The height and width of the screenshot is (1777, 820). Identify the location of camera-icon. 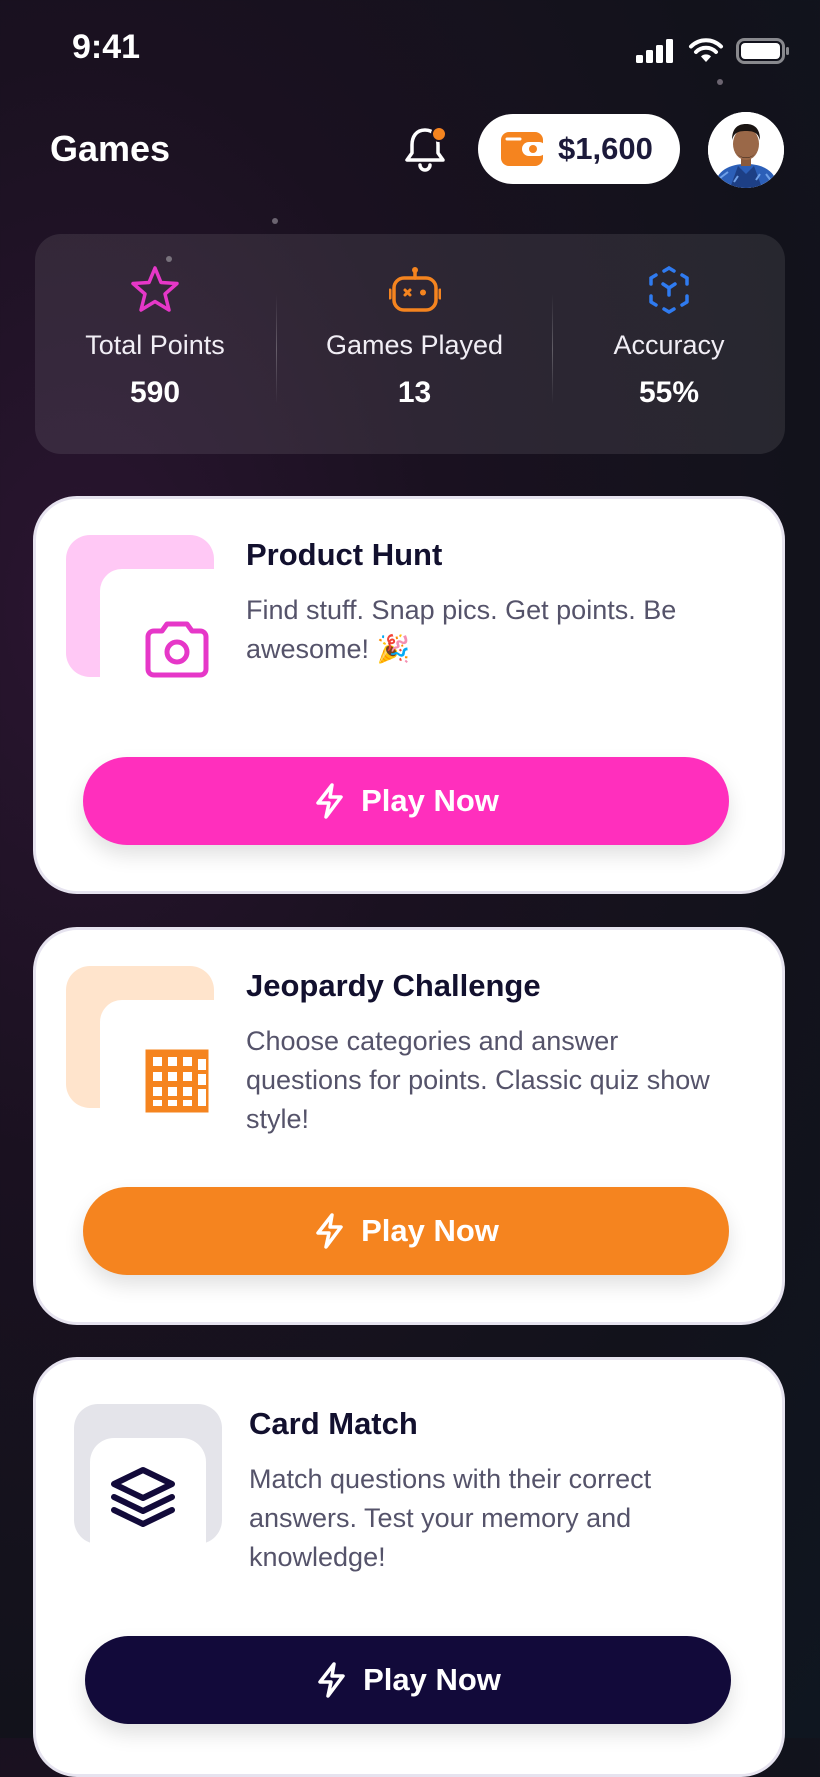
(177, 649).